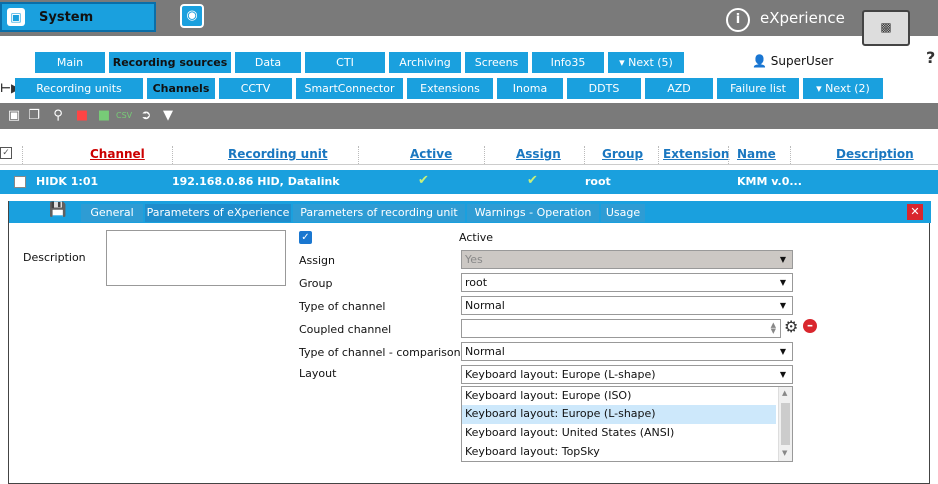  What do you see at coordinates (431, 154) in the screenshot?
I see `col-active: Active` at bounding box center [431, 154].